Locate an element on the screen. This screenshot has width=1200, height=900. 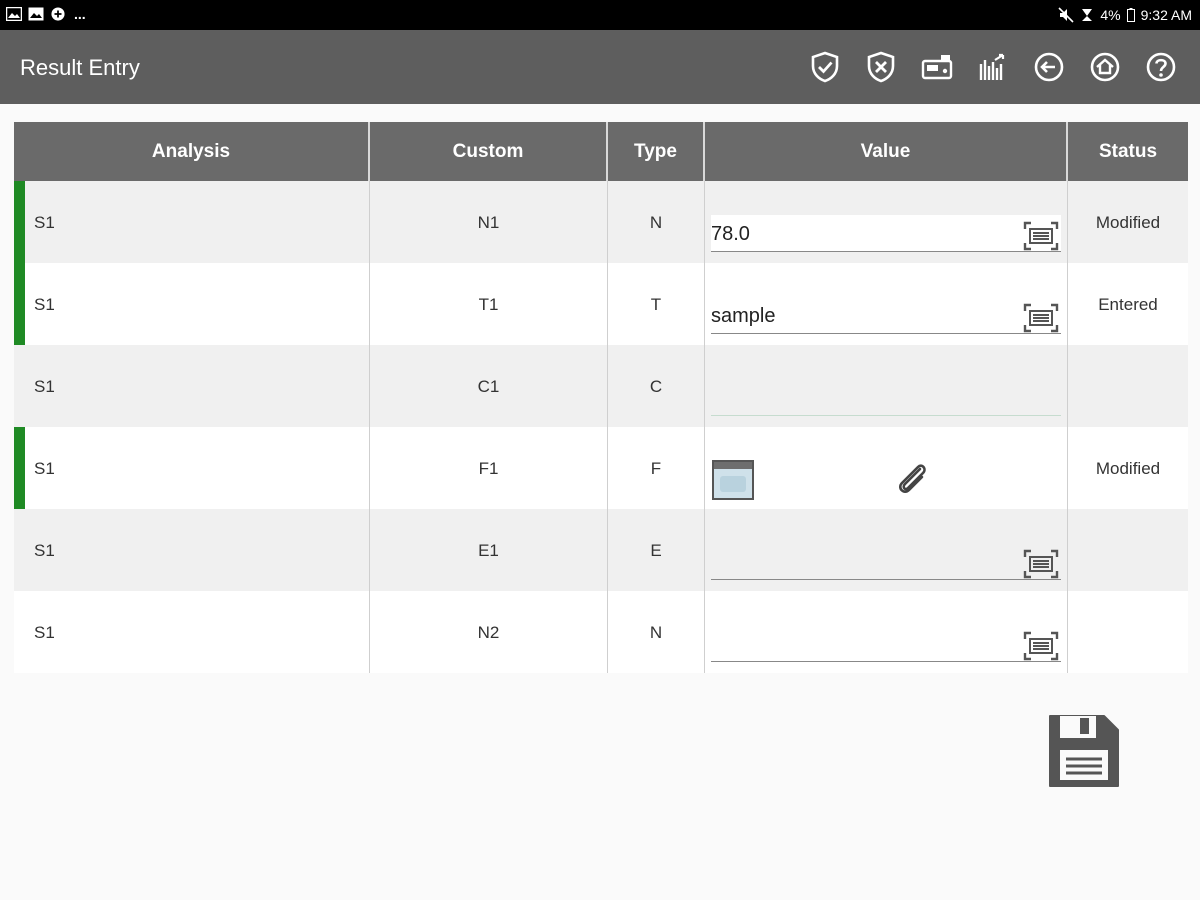
value-dropdown is located at coordinates (886, 397).